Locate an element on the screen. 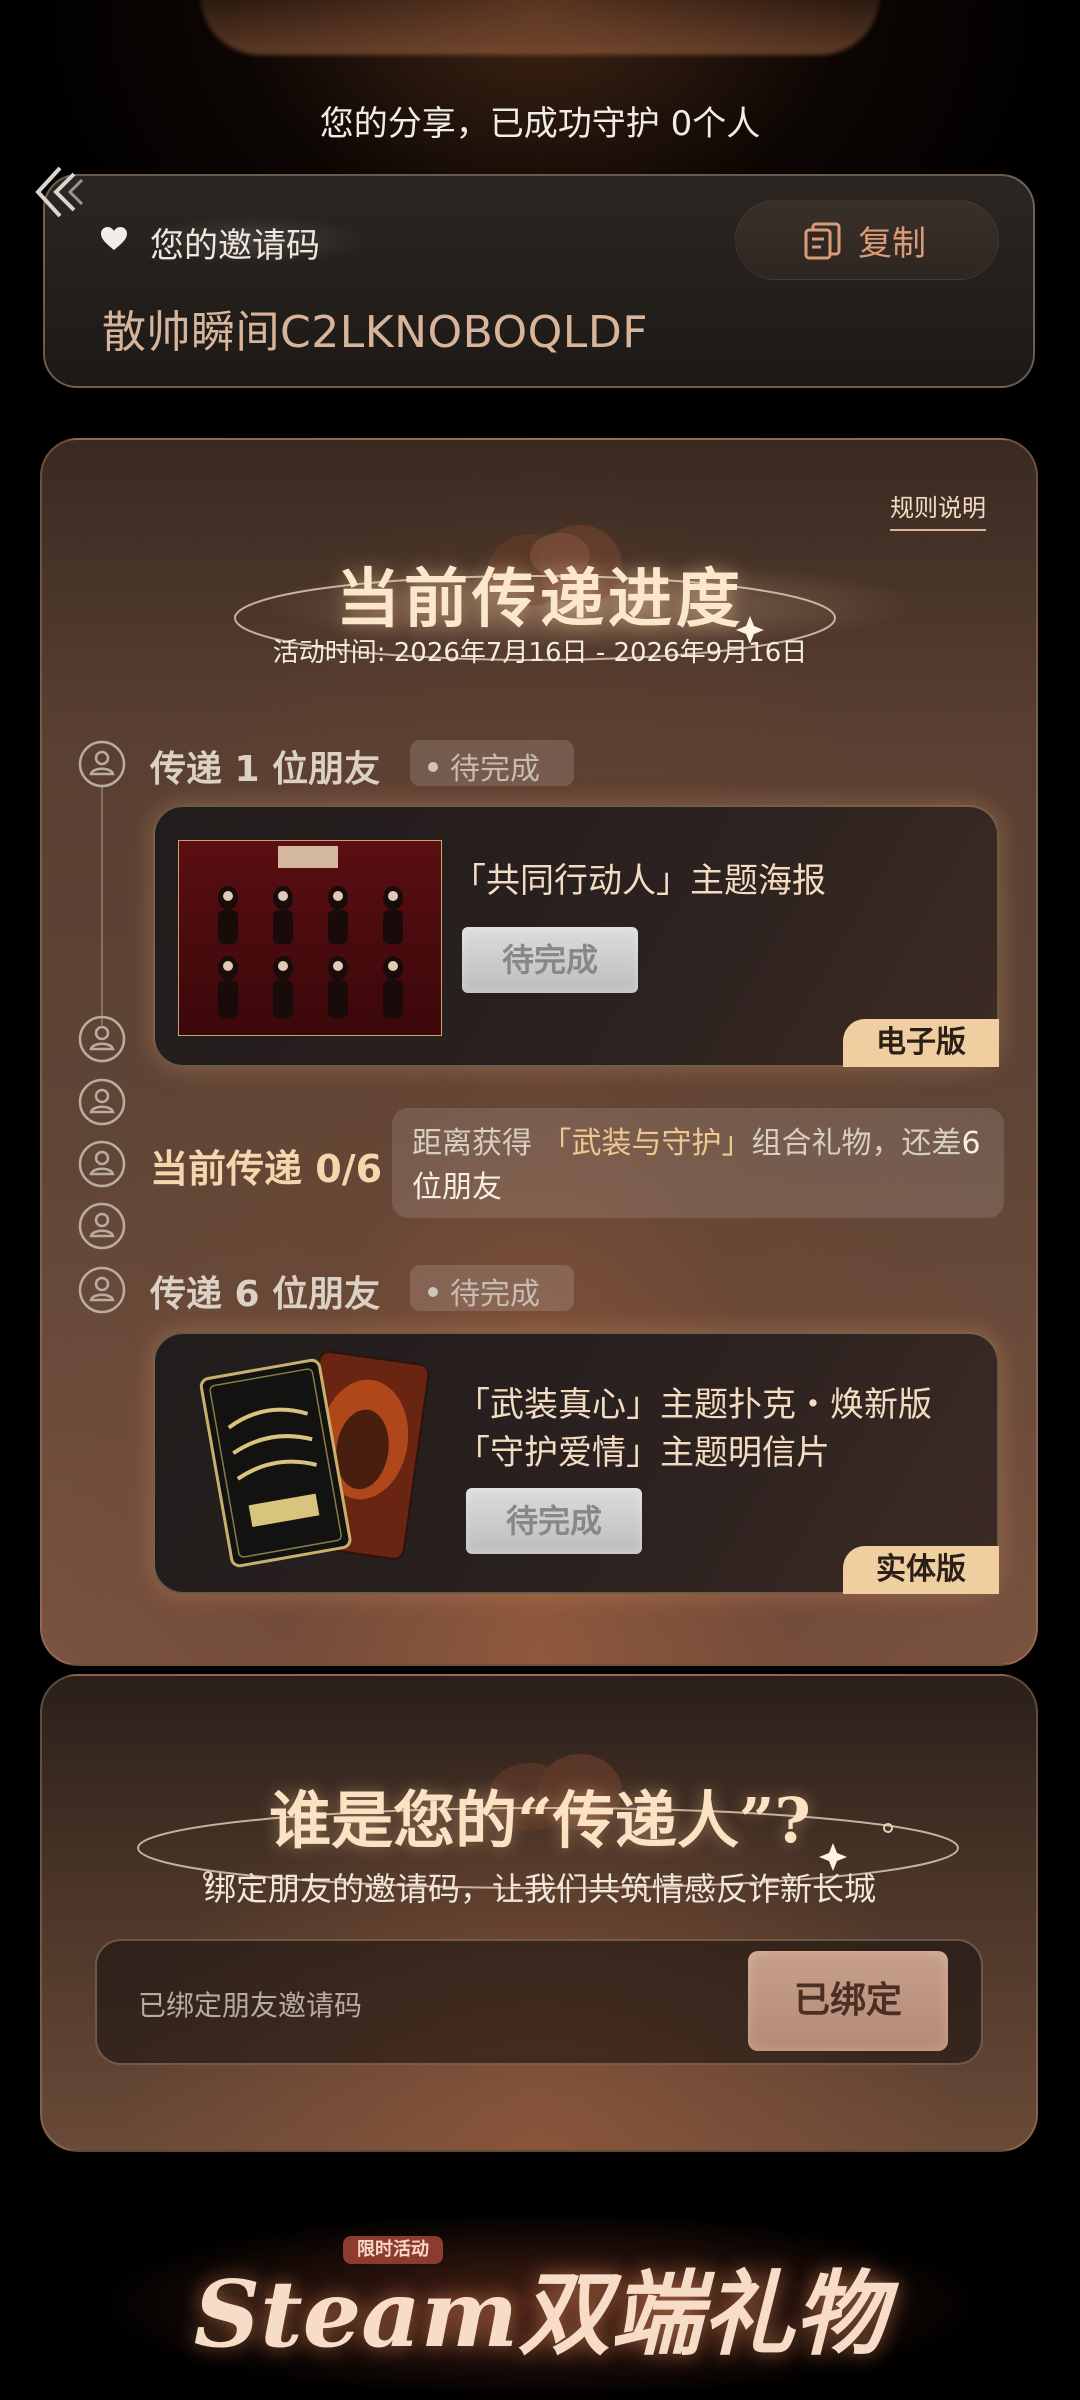  step6-physical-tag: 实体版 is located at coordinates (921, 1570).